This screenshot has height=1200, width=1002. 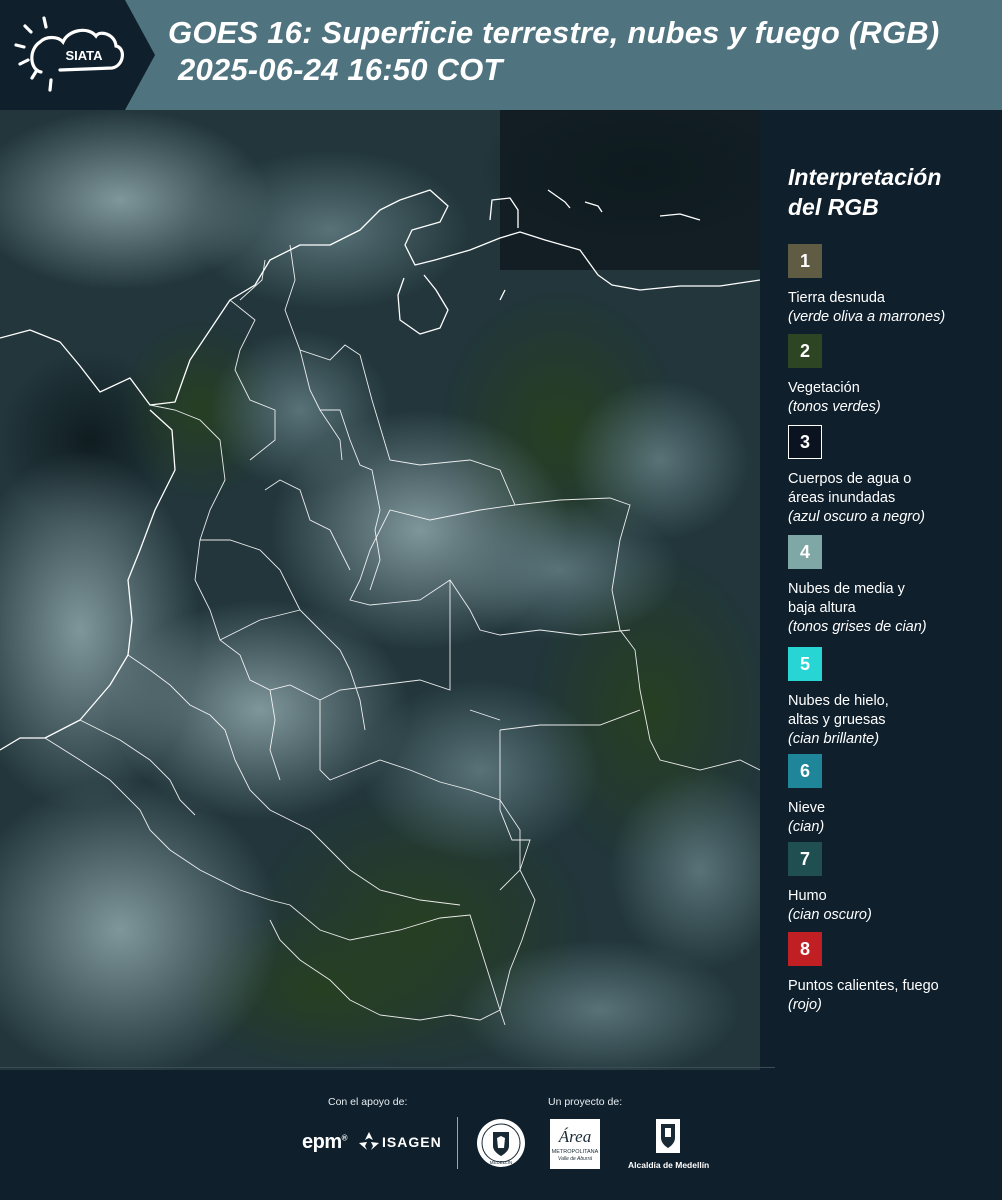 I want to click on support-label: Con el apoyo de:, so click(x=368, y=1102).